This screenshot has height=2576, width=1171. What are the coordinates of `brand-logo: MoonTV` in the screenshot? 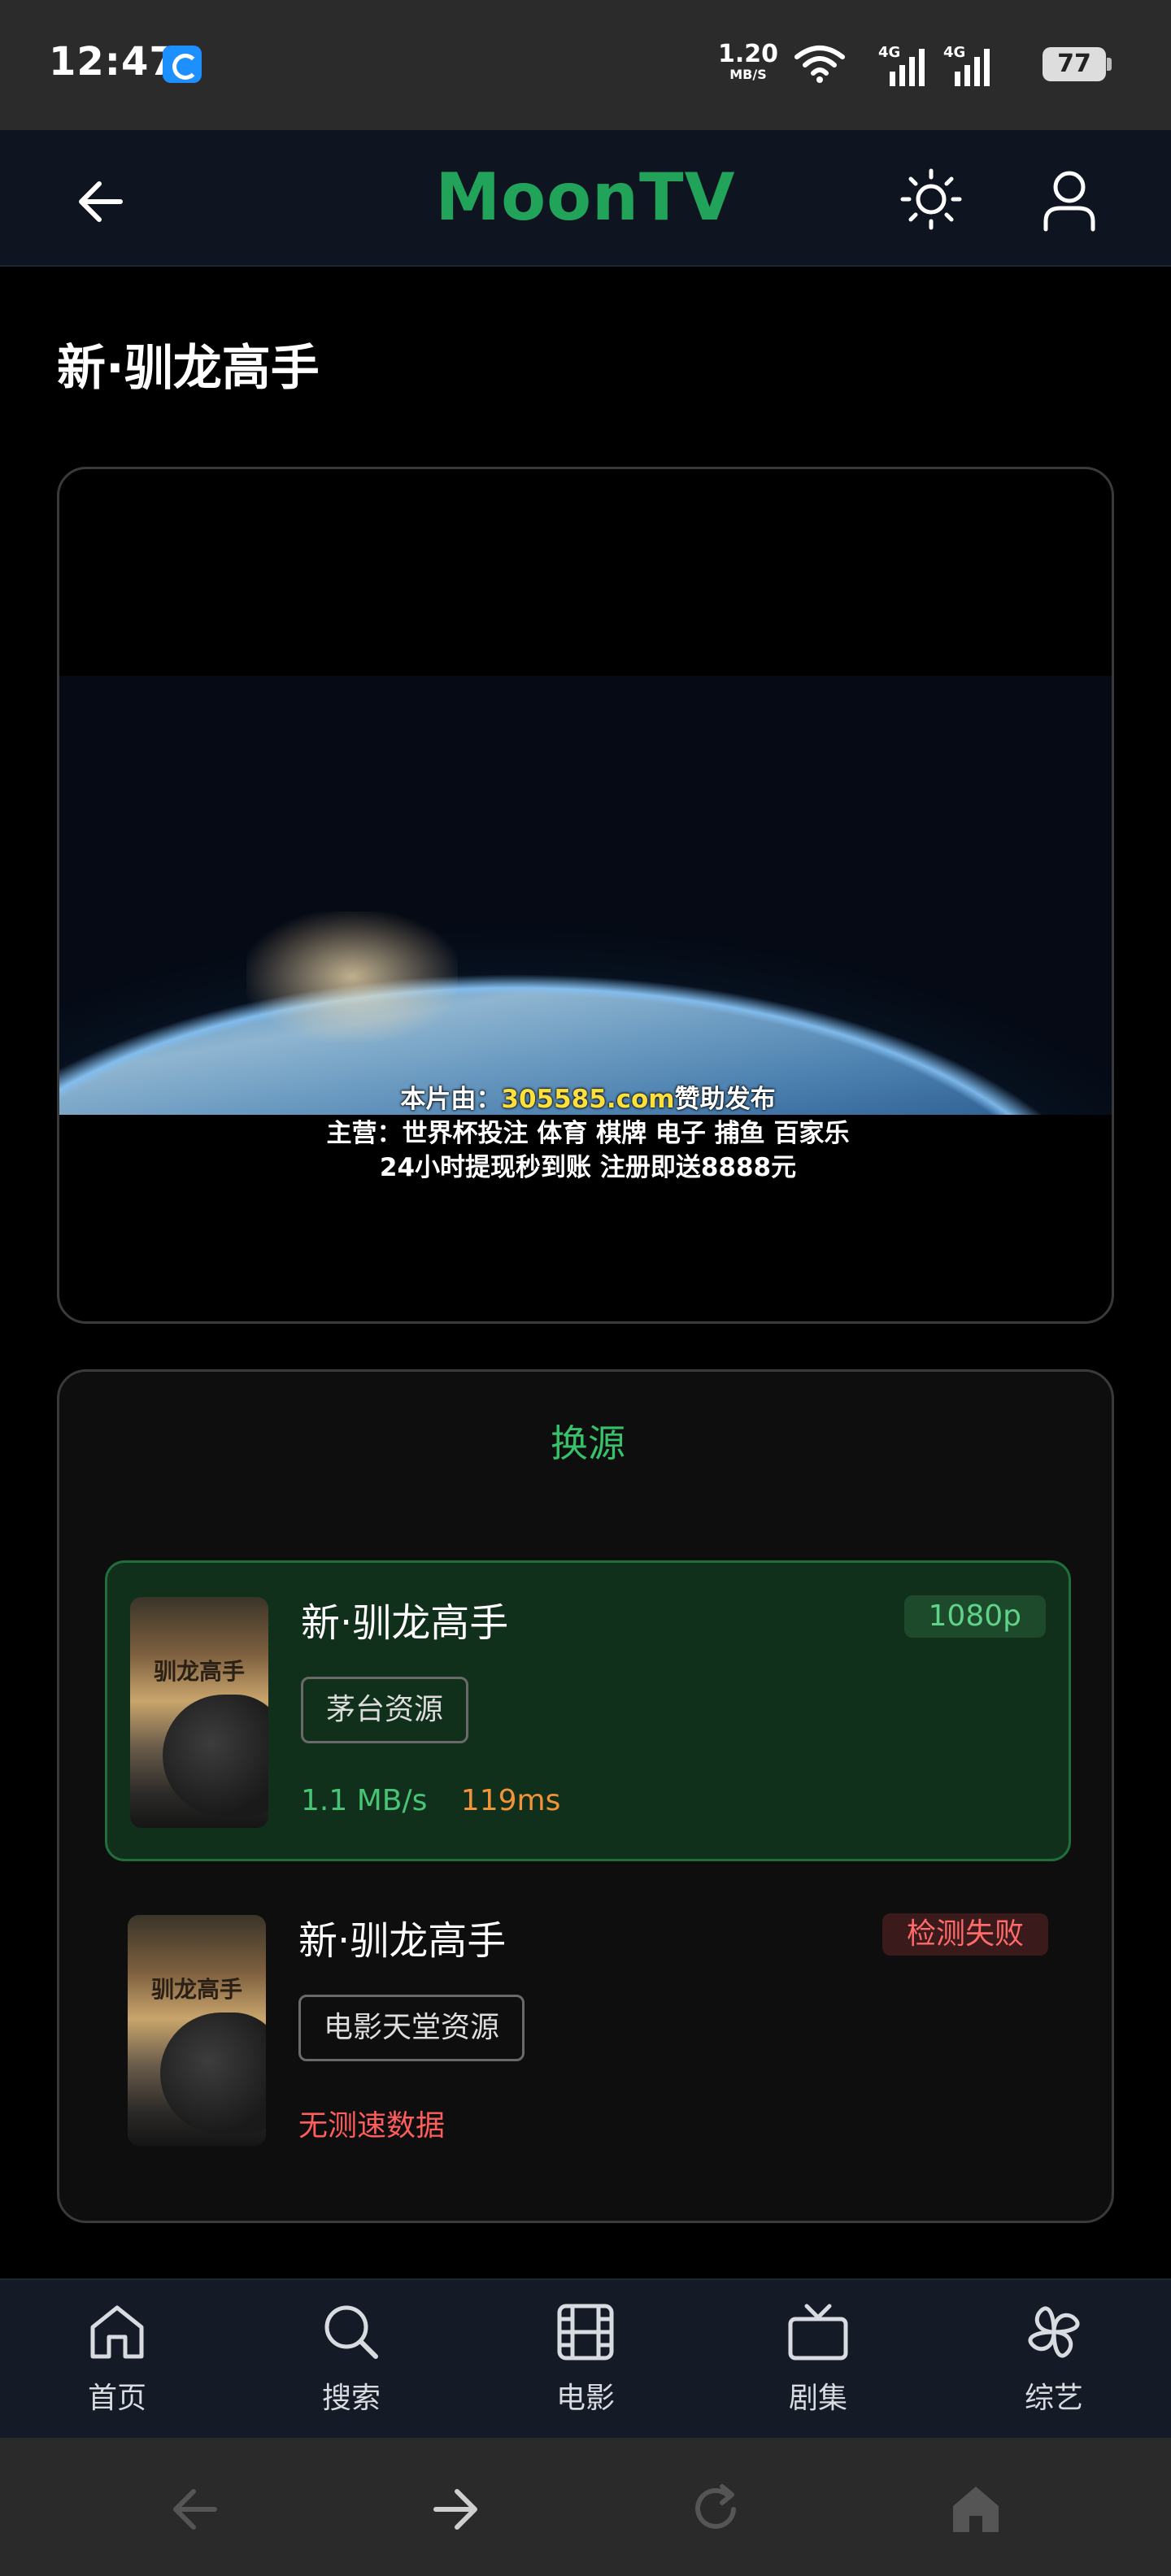 It's located at (585, 197).